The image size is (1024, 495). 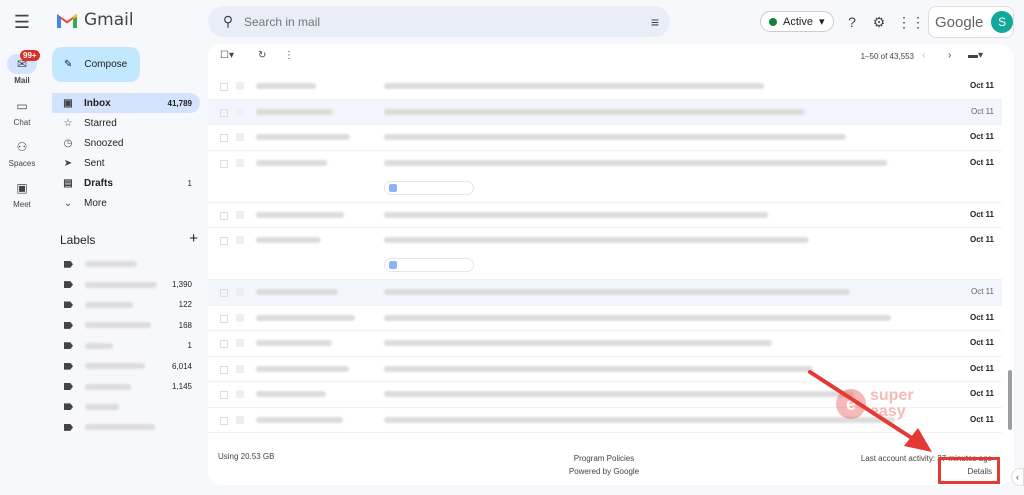 I want to click on label-name-redacted, so click(x=108, y=386).